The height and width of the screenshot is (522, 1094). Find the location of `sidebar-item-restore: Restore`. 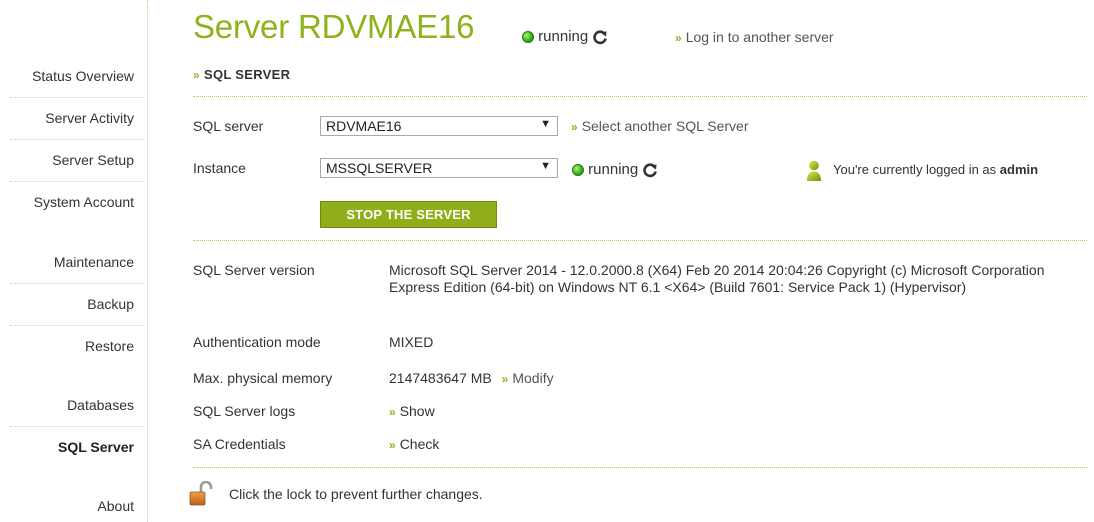

sidebar-item-restore: Restore is located at coordinates (109, 346).